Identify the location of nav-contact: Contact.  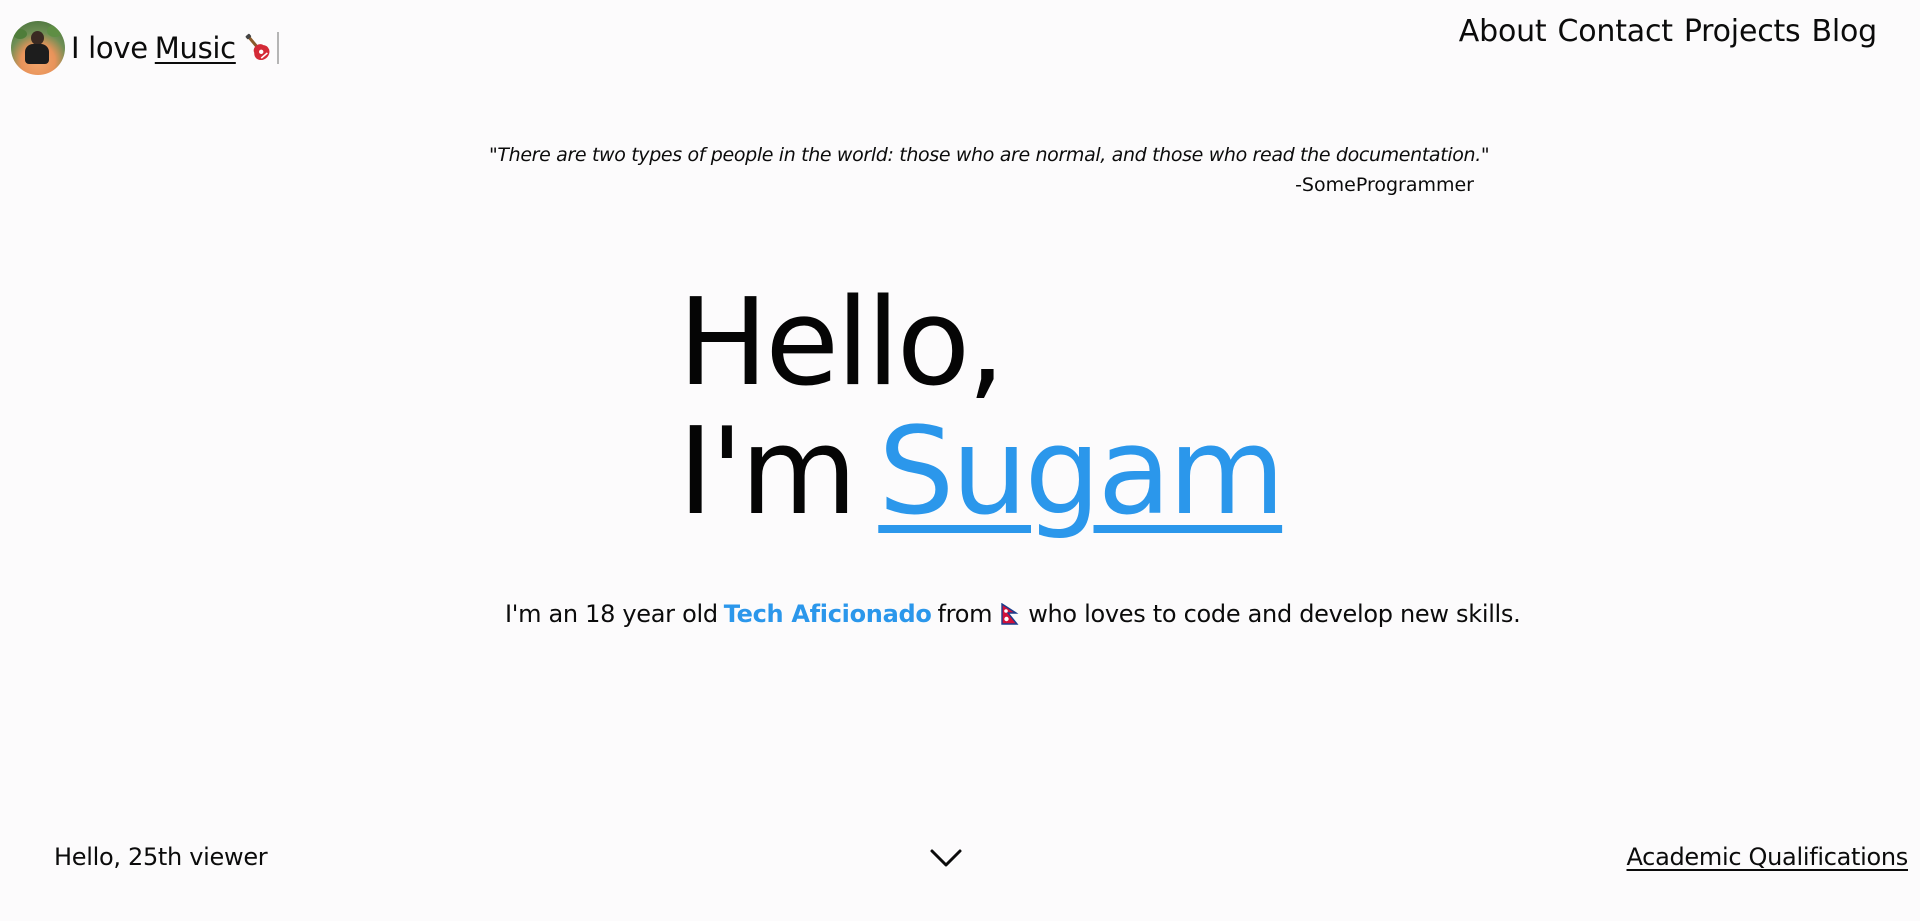
(1615, 31).